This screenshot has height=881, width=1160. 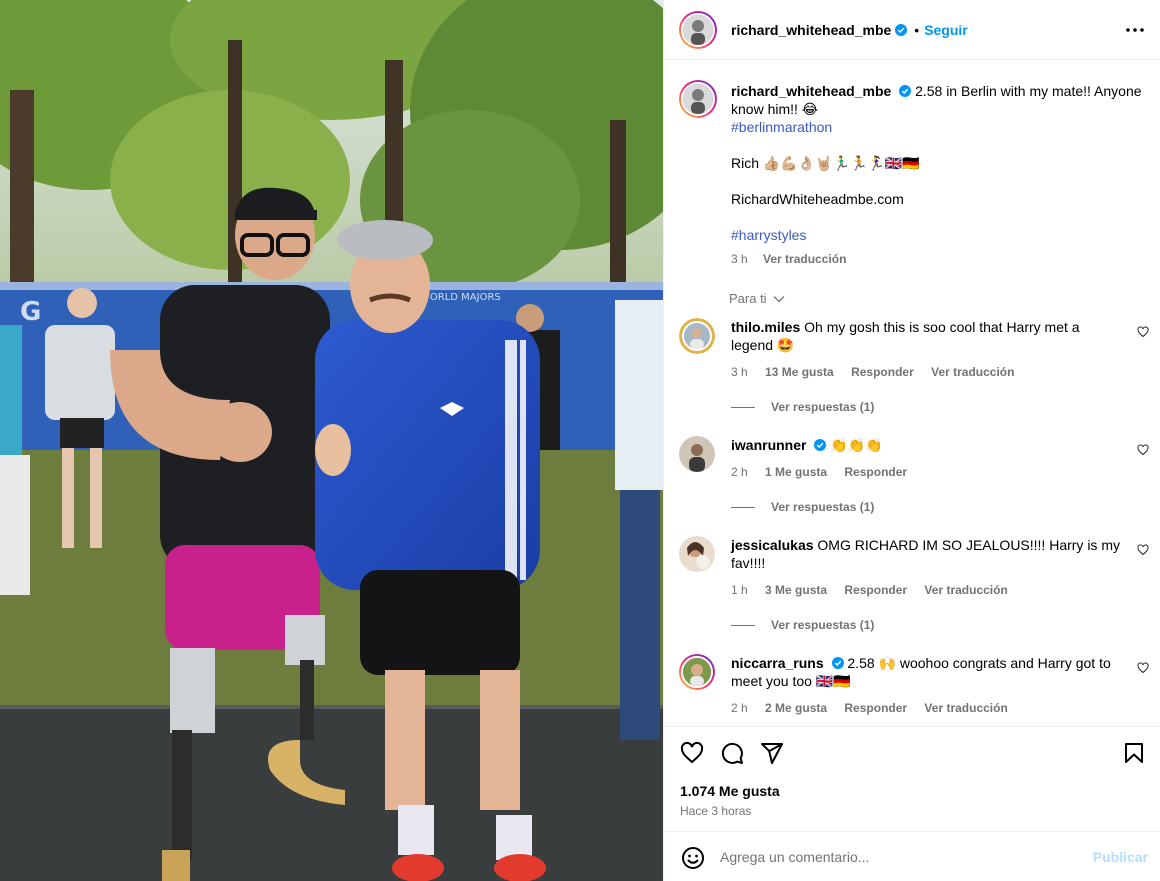 What do you see at coordinates (768, 445) in the screenshot?
I see `comment-username: iwanrunner` at bounding box center [768, 445].